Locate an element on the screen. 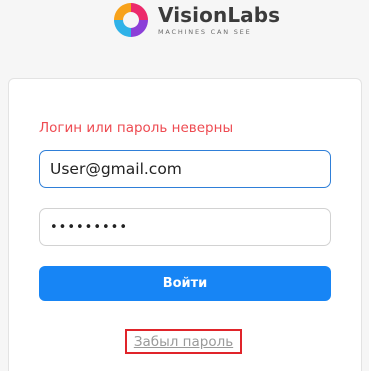 The height and width of the screenshot is (371, 369). forgot-password-link: Забыл пароль is located at coordinates (183, 342).